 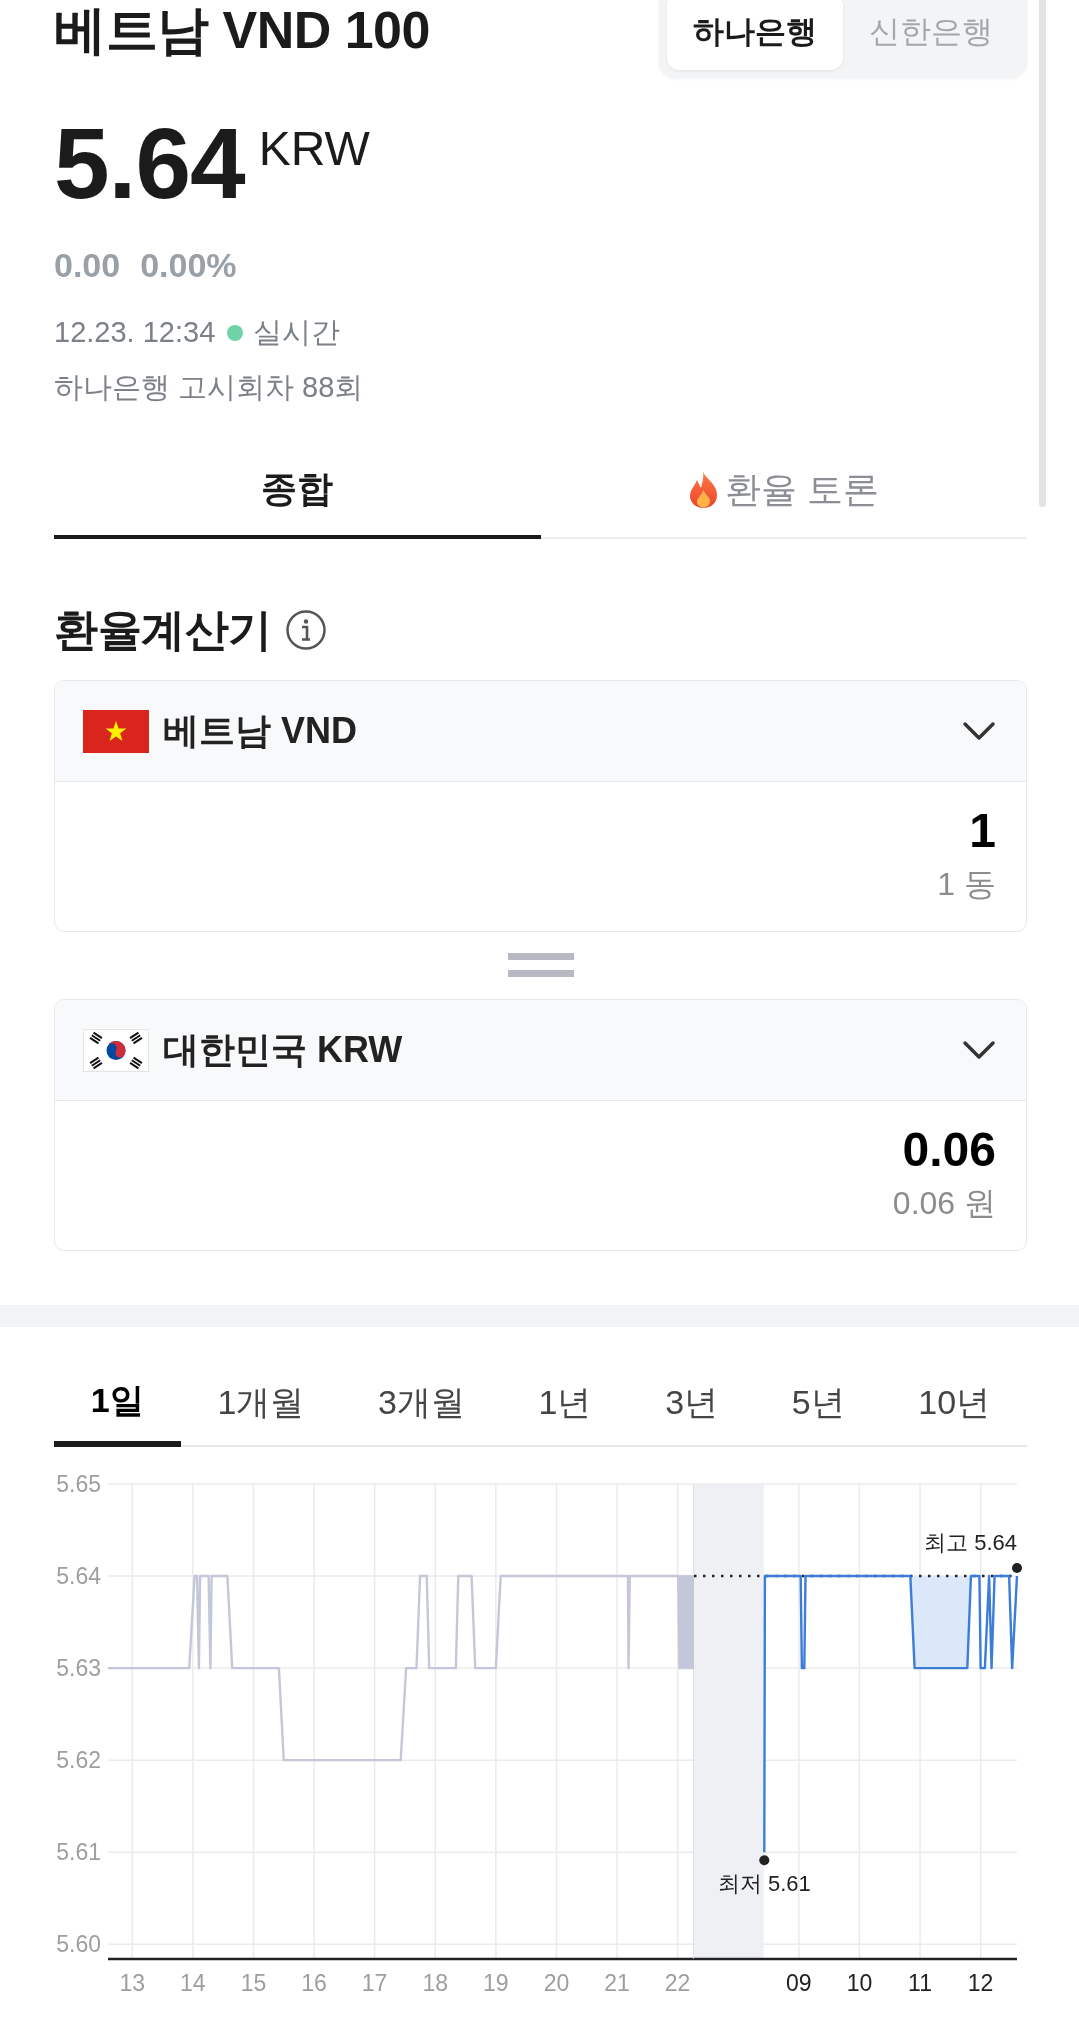 What do you see at coordinates (970, 1542) in the screenshot?
I see `high-label: 최고 5.64` at bounding box center [970, 1542].